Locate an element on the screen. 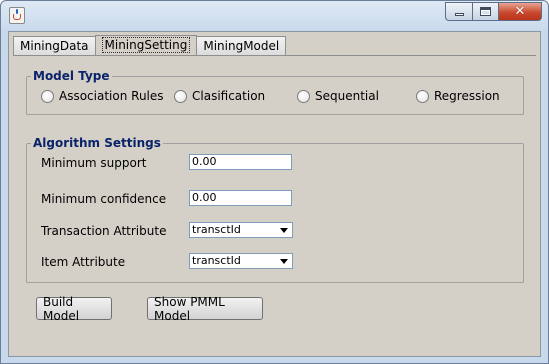 Image resolution: width=549 pixels, height=364 pixels. tab-mining-model: MiningModel is located at coordinates (241, 45).